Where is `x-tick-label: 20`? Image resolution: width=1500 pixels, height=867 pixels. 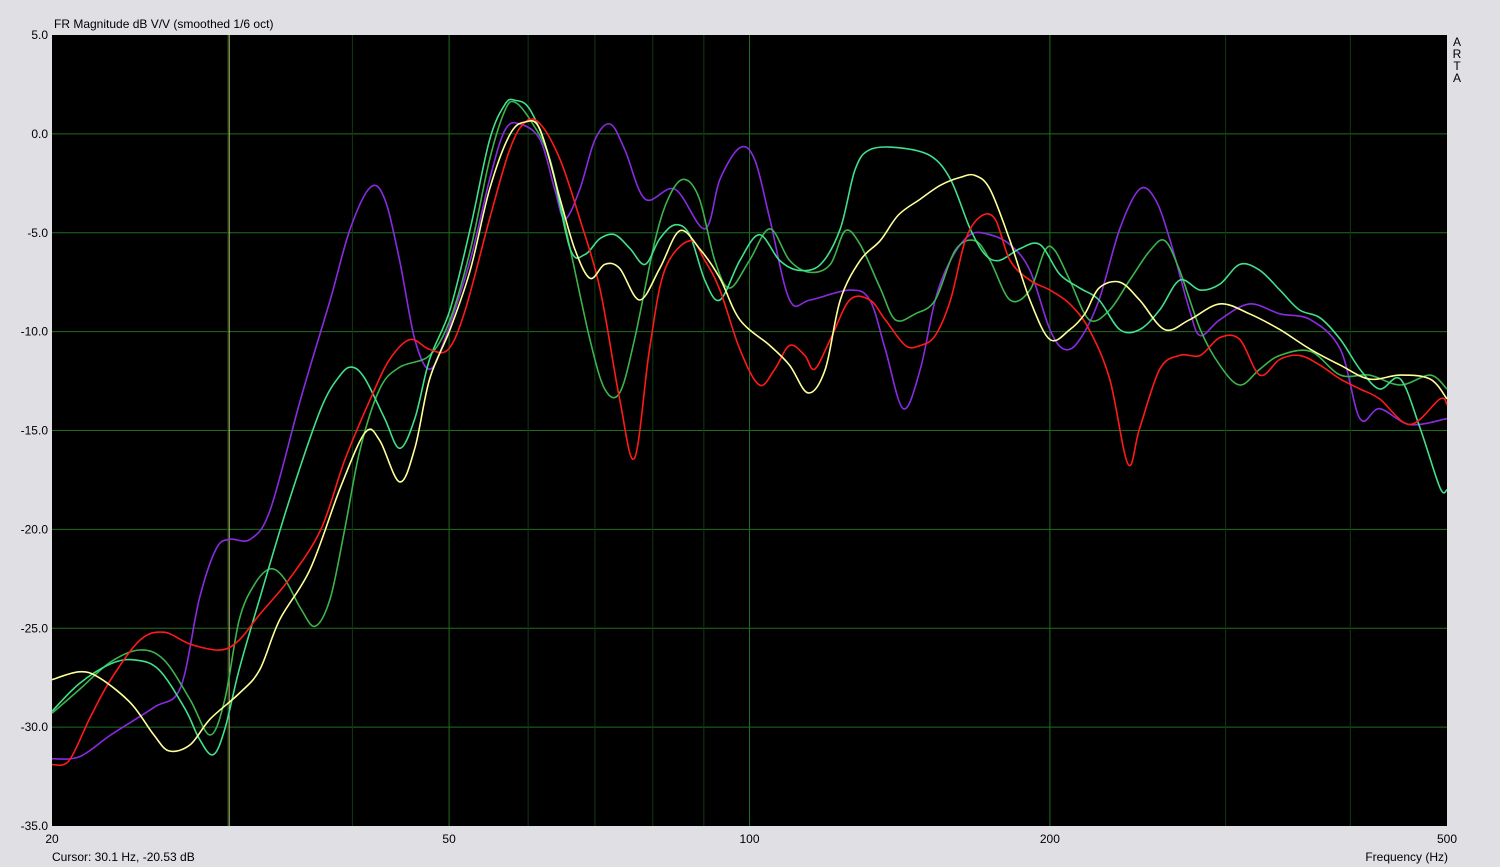 x-tick-label: 20 is located at coordinates (52, 839).